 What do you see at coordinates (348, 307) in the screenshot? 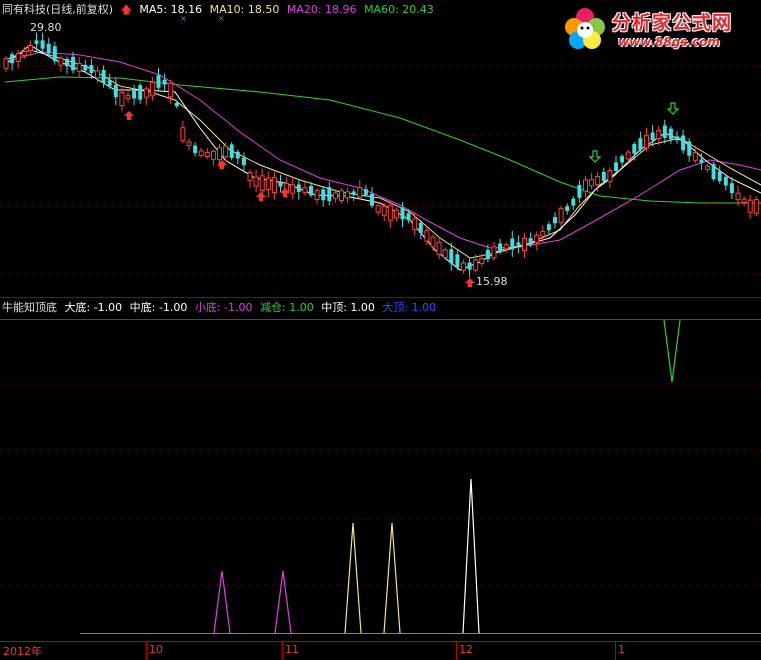
I see `zhong-ding-value: 中顶: 1.00` at bounding box center [348, 307].